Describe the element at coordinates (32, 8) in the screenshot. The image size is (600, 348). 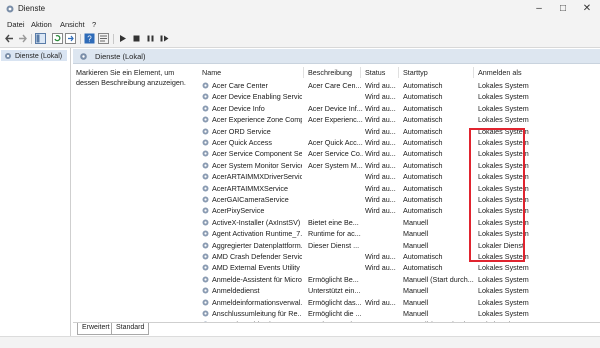
I see `window-title: Dienste` at that location.